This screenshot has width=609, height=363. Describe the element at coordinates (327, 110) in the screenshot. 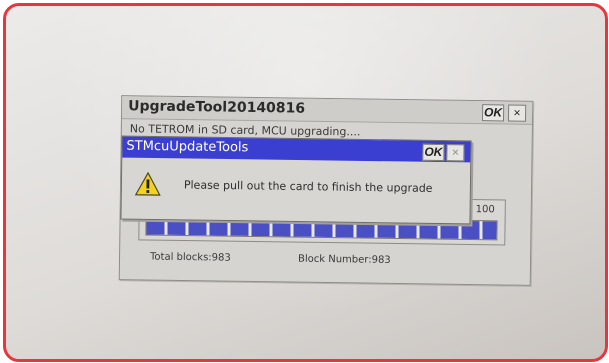

I see `upgrade-window-titlebar: UpgradeTool20140816 OK ×` at that location.